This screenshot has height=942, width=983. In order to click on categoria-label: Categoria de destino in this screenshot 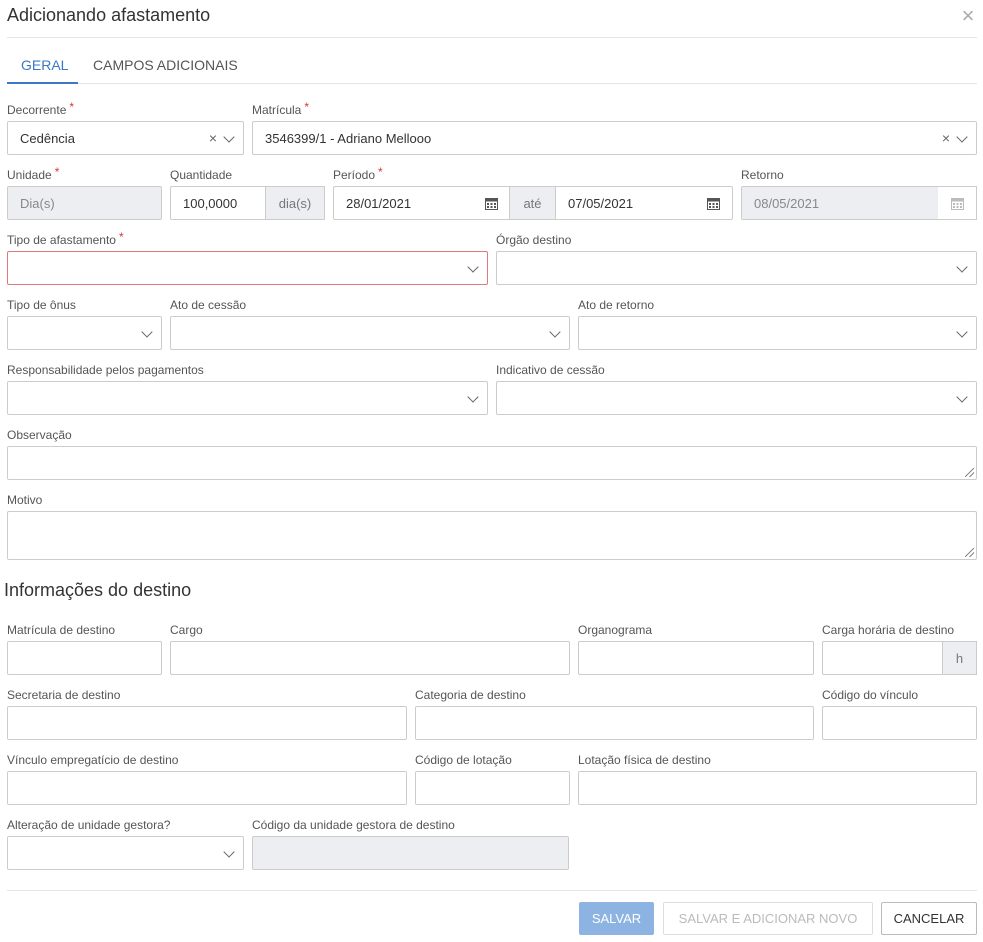, I will do `click(470, 695)`.